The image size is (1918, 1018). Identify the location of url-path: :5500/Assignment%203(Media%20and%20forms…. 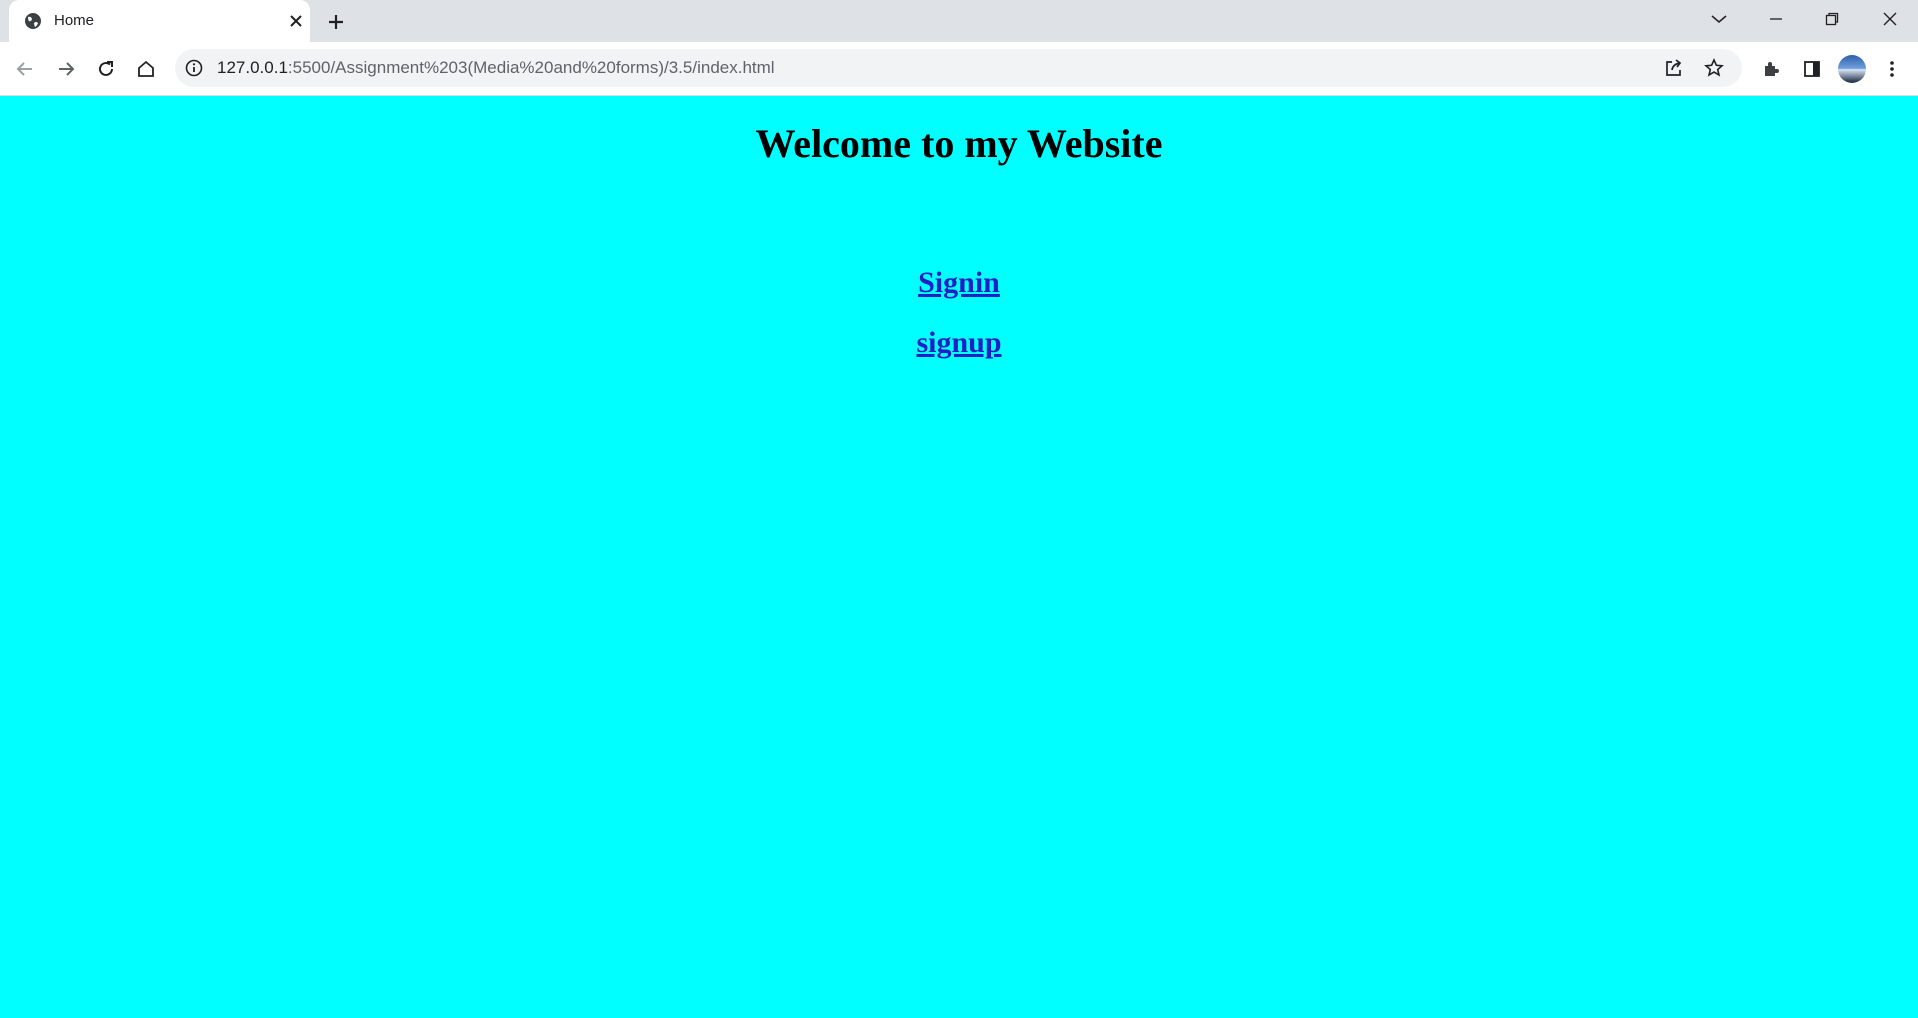
(531, 67).